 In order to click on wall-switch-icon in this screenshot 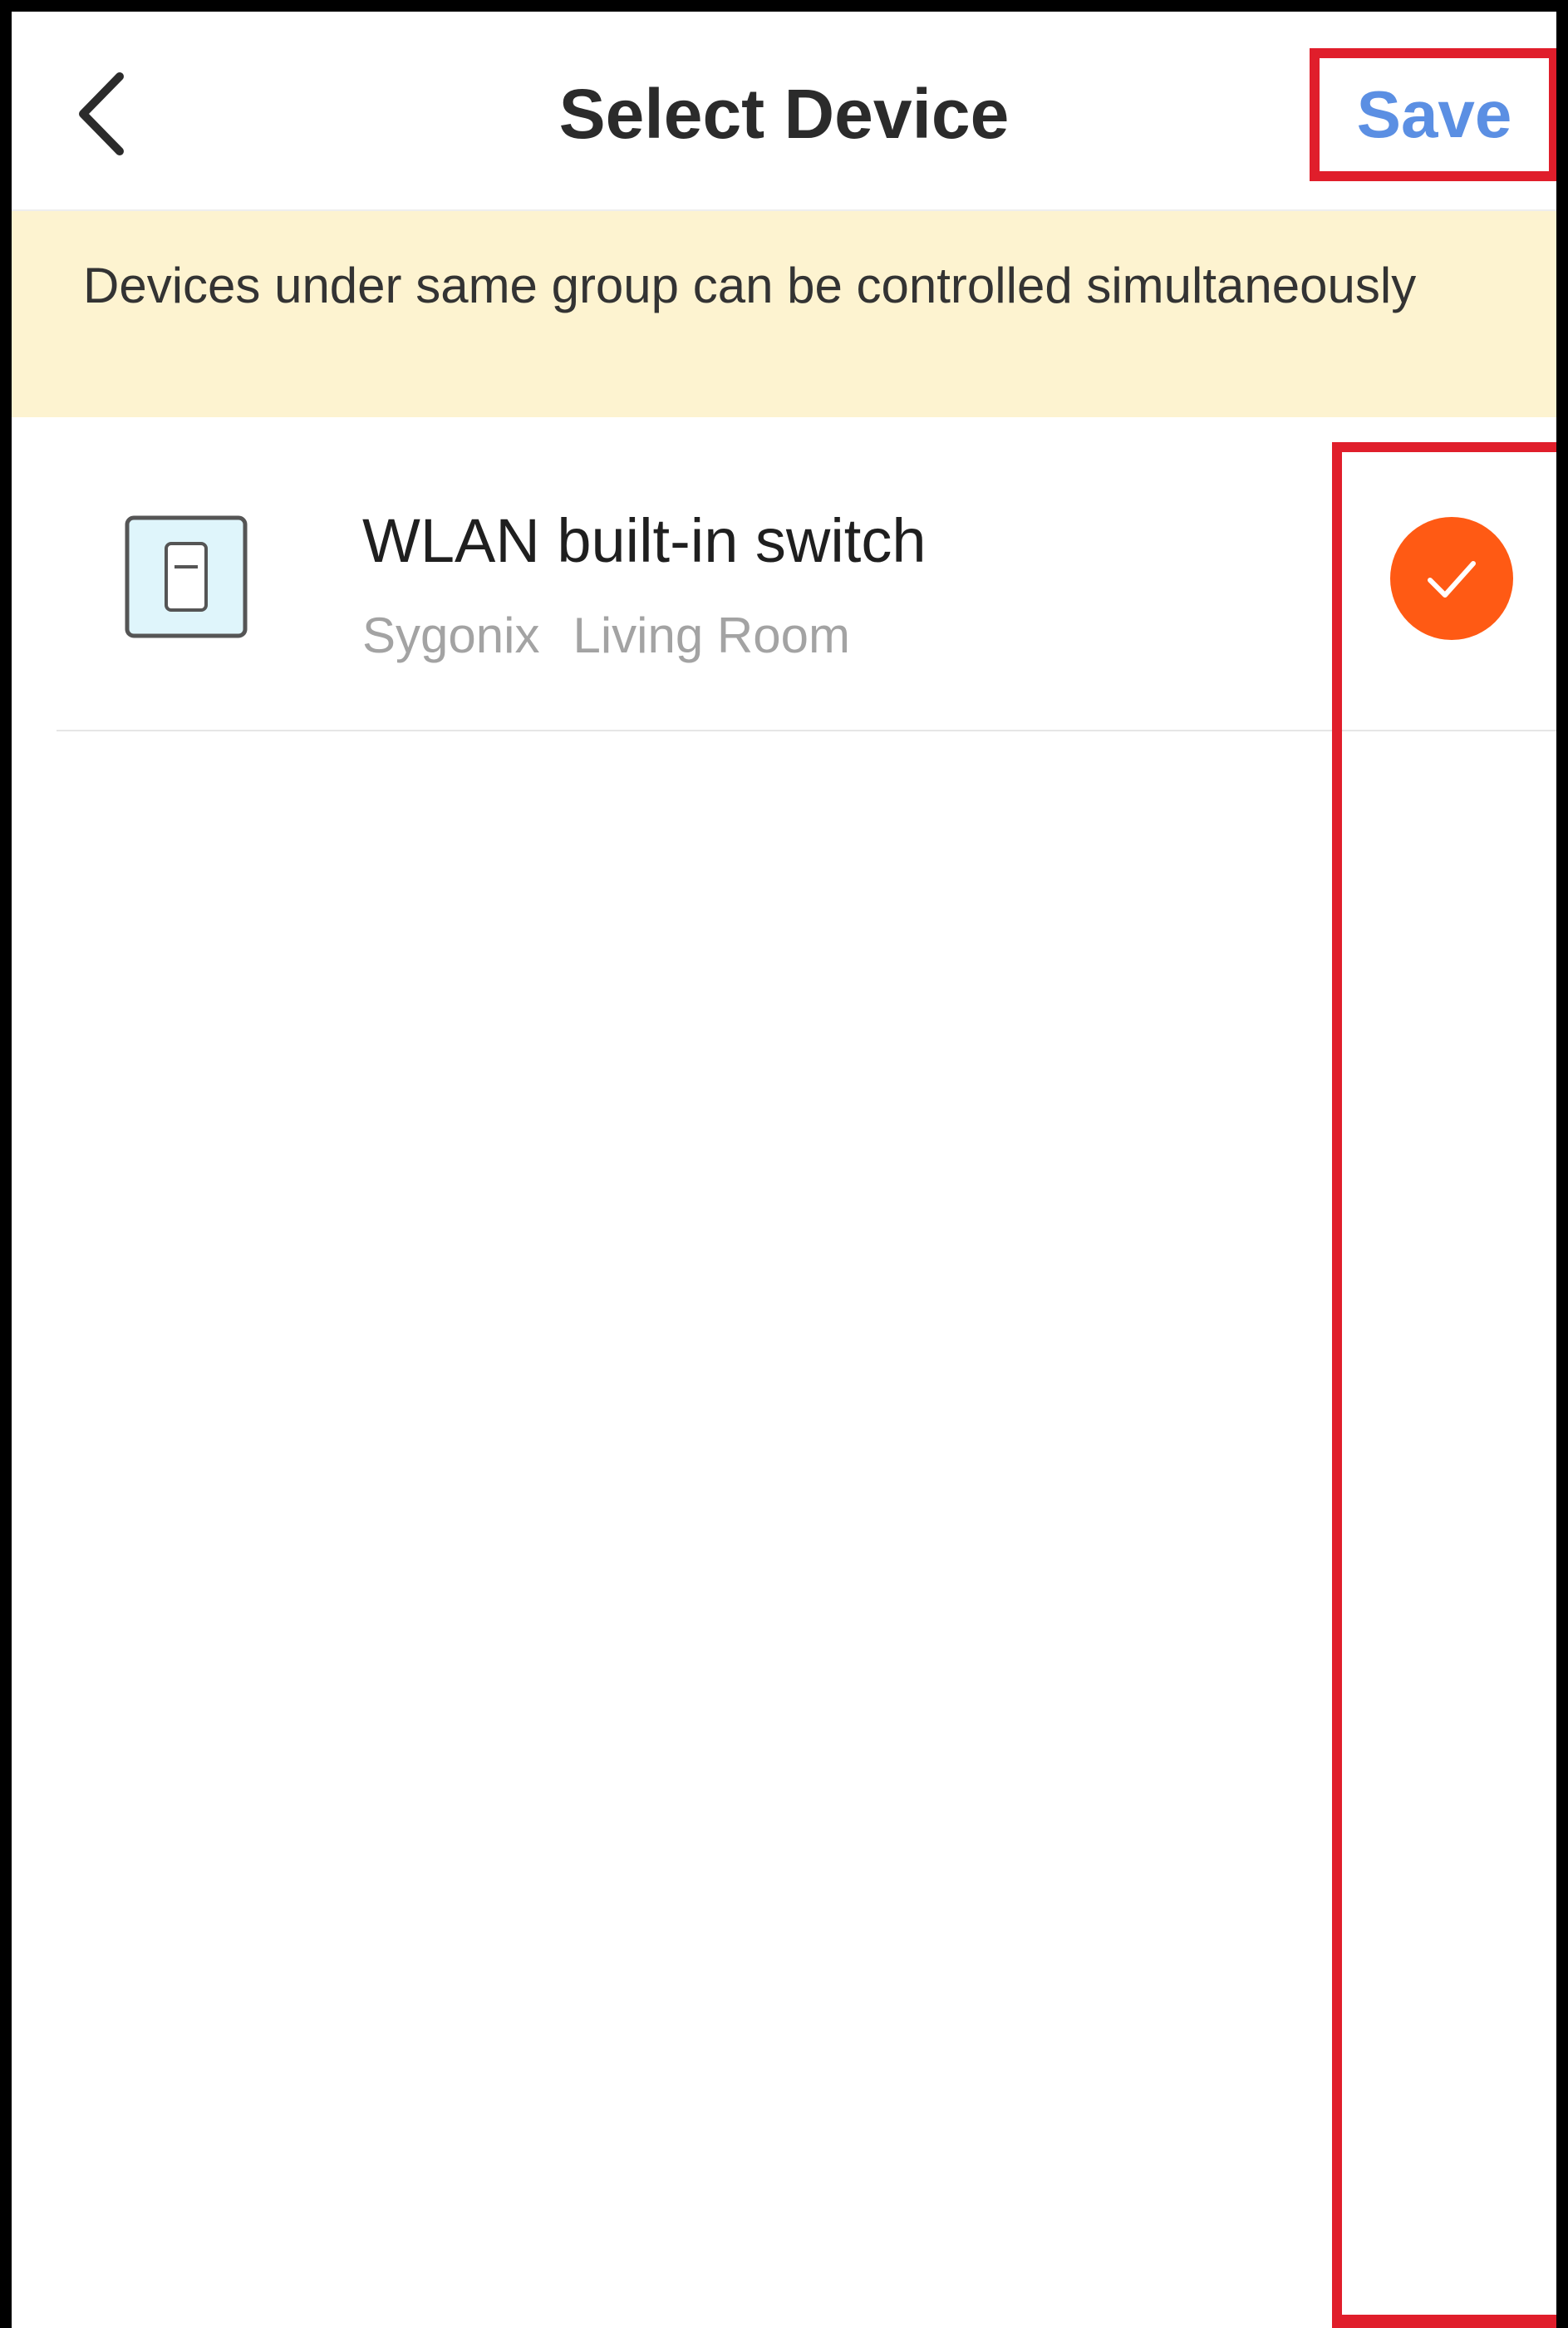, I will do `click(186, 576)`.